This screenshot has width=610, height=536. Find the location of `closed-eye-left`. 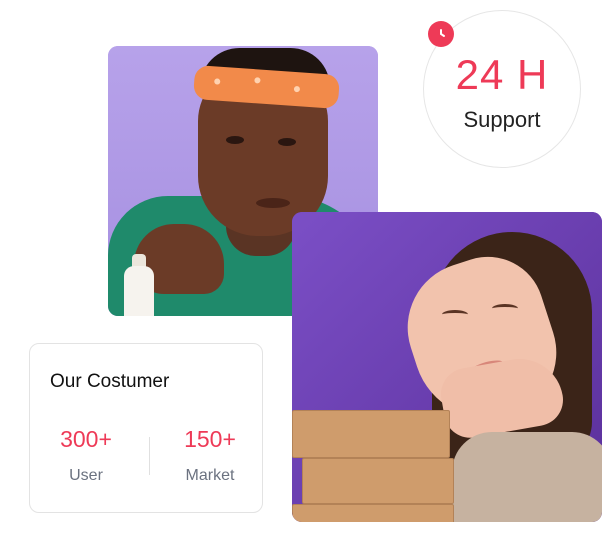

closed-eye-left is located at coordinates (455, 314).